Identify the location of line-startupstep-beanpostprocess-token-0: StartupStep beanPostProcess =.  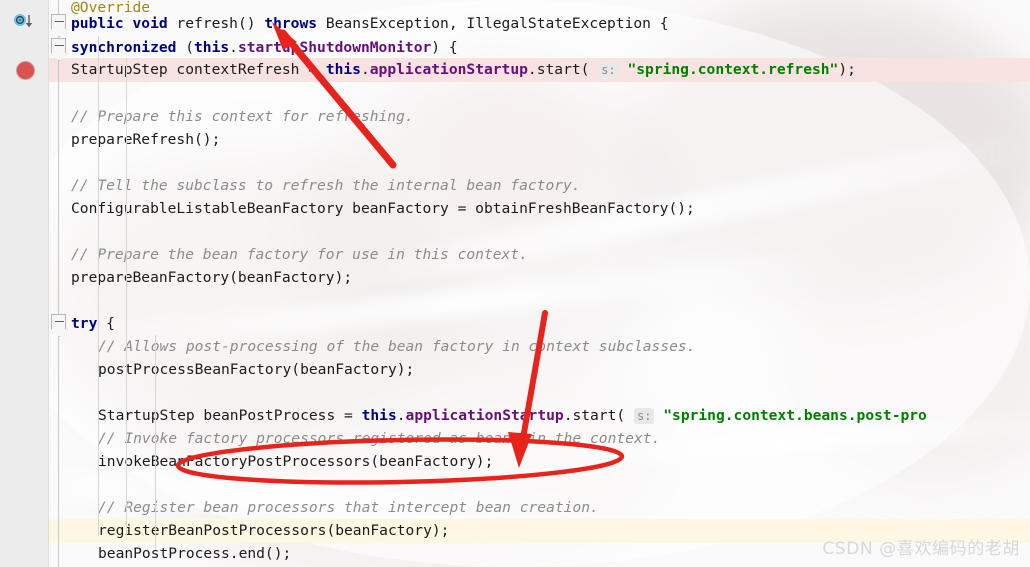
(230, 415).